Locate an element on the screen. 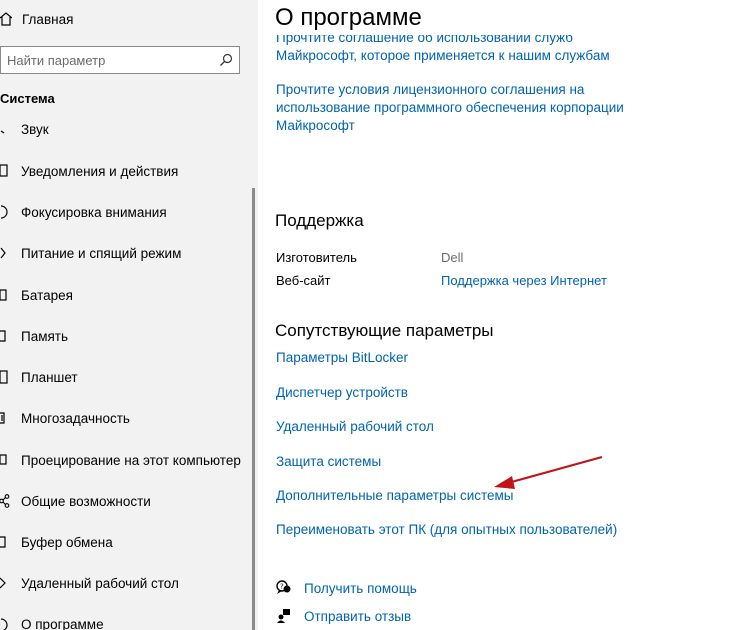 The height and width of the screenshot is (630, 730). focus-assist-icon is located at coordinates (7, 212).